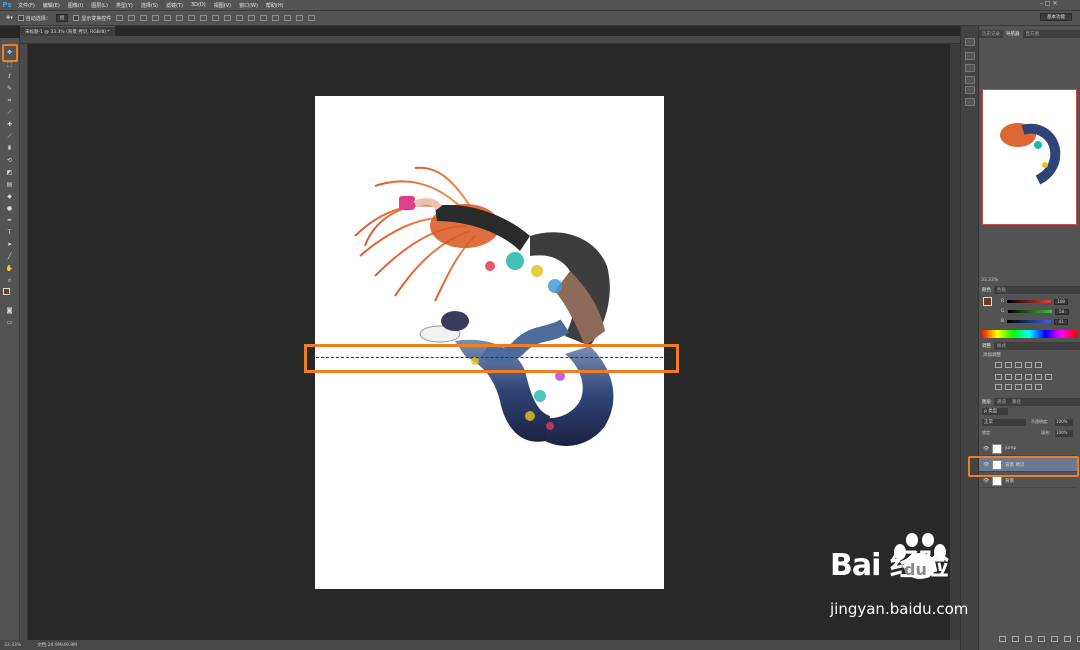 The width and height of the screenshot is (1080, 650). I want to click on eraser-icon: ◩, so click(9, 172).